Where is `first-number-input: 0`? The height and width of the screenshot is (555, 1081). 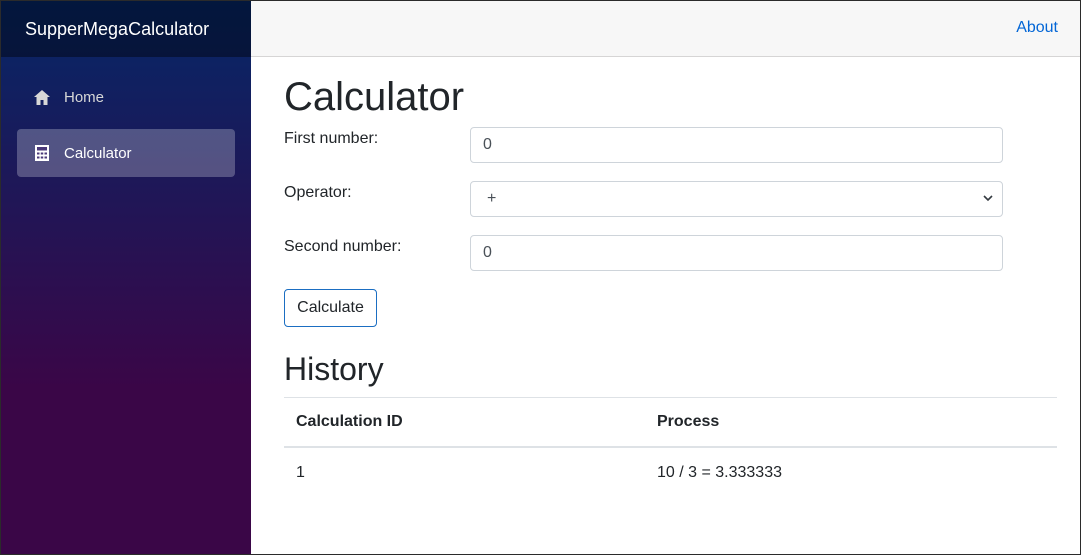
first-number-input: 0 is located at coordinates (736, 145).